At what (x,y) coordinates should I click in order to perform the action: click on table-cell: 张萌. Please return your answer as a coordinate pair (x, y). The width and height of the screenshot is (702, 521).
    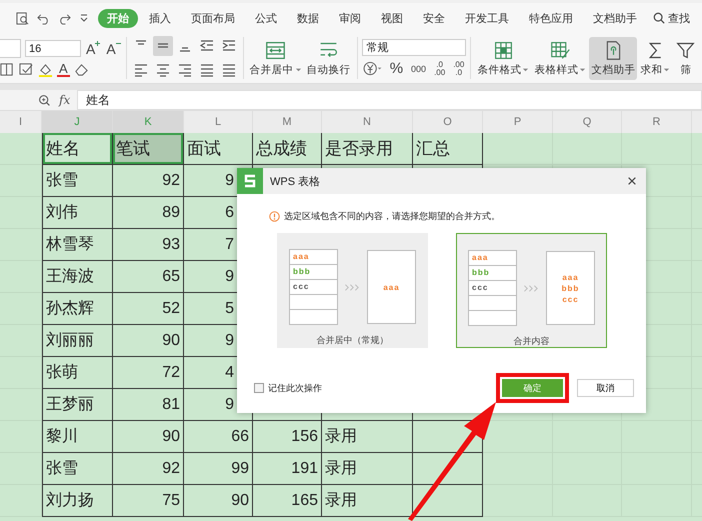
    Looking at the image, I should click on (77, 373).